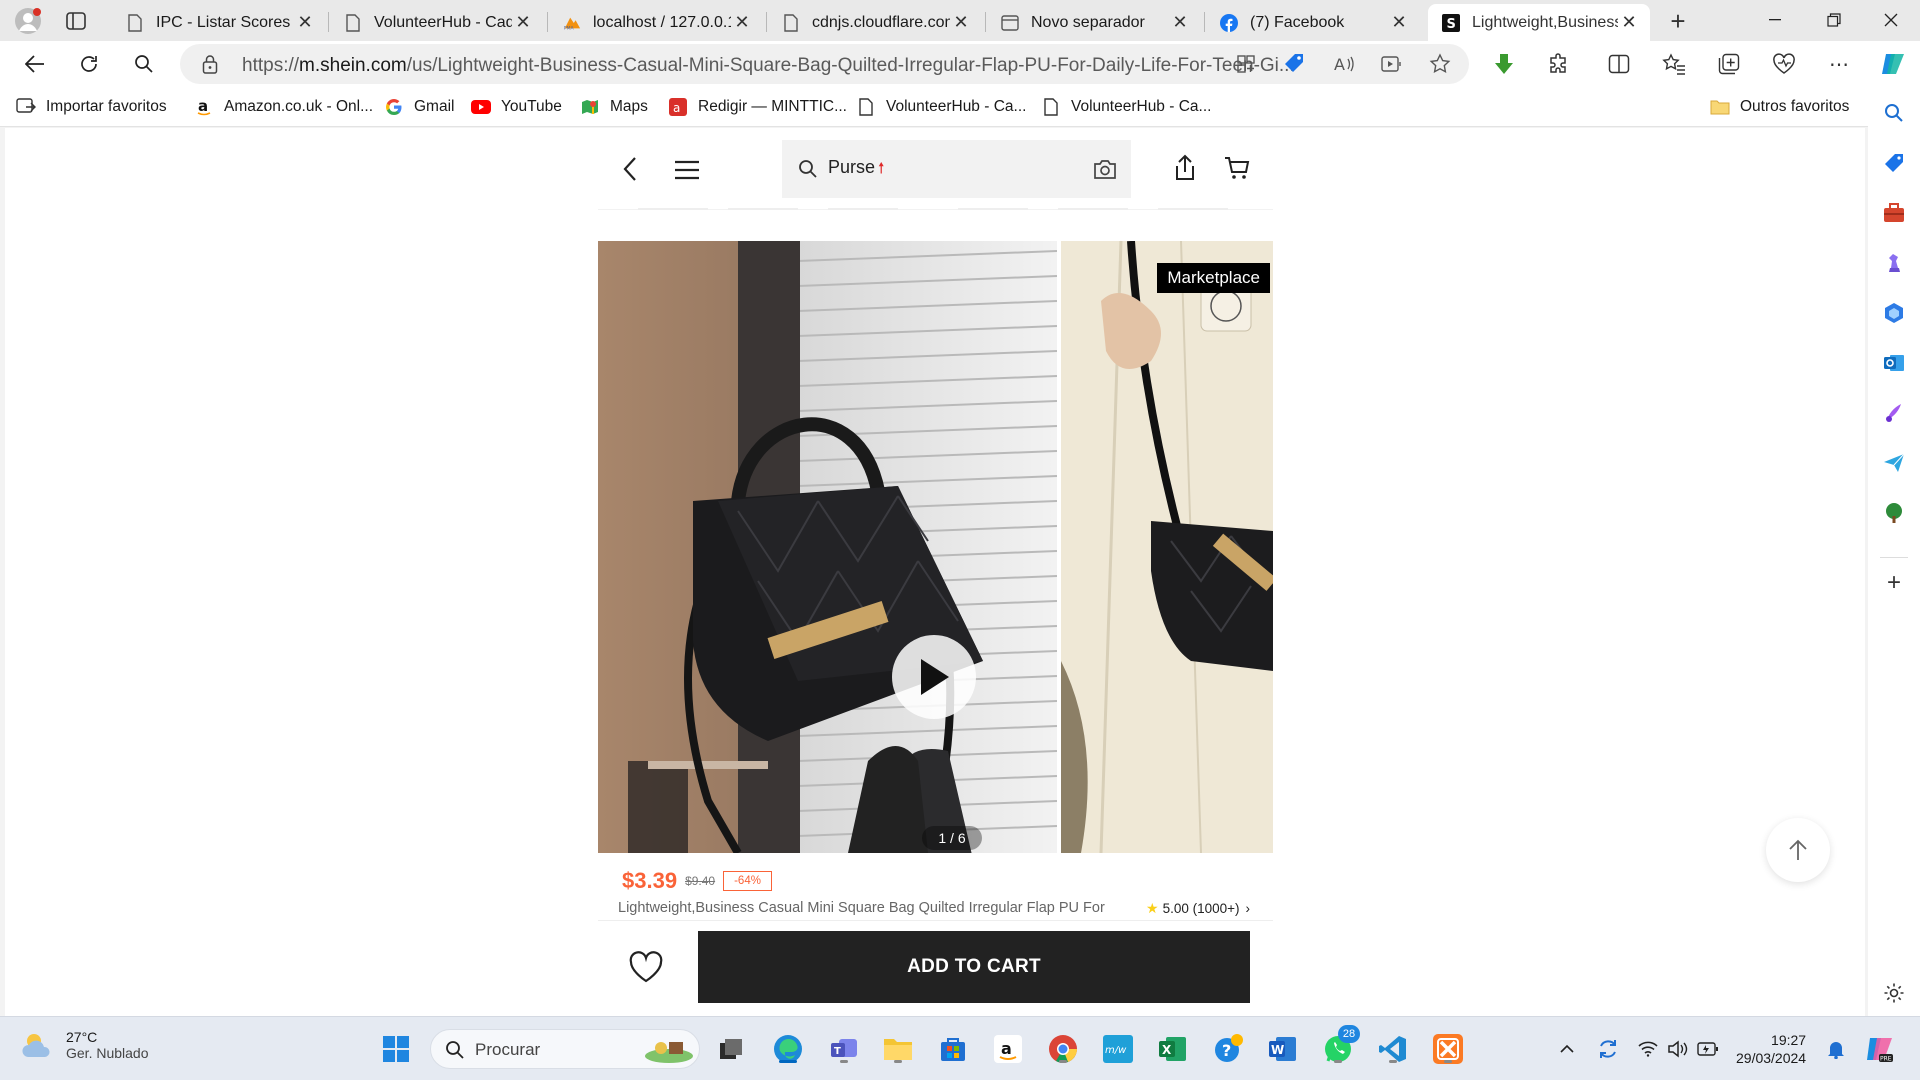 The image size is (1920, 1080). Describe the element at coordinates (1344, 64) in the screenshot. I see `read-aloud-icon: A` at that location.